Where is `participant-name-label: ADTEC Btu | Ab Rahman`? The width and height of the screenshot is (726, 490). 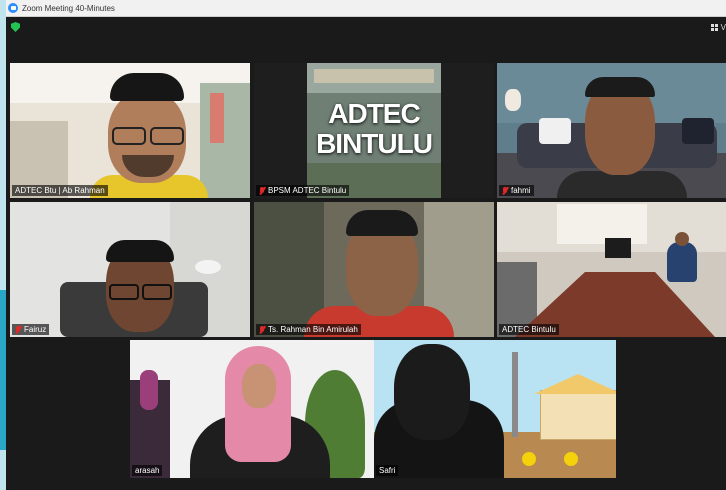
participant-name-label: ADTEC Btu | Ab Rahman is located at coordinates (60, 190).